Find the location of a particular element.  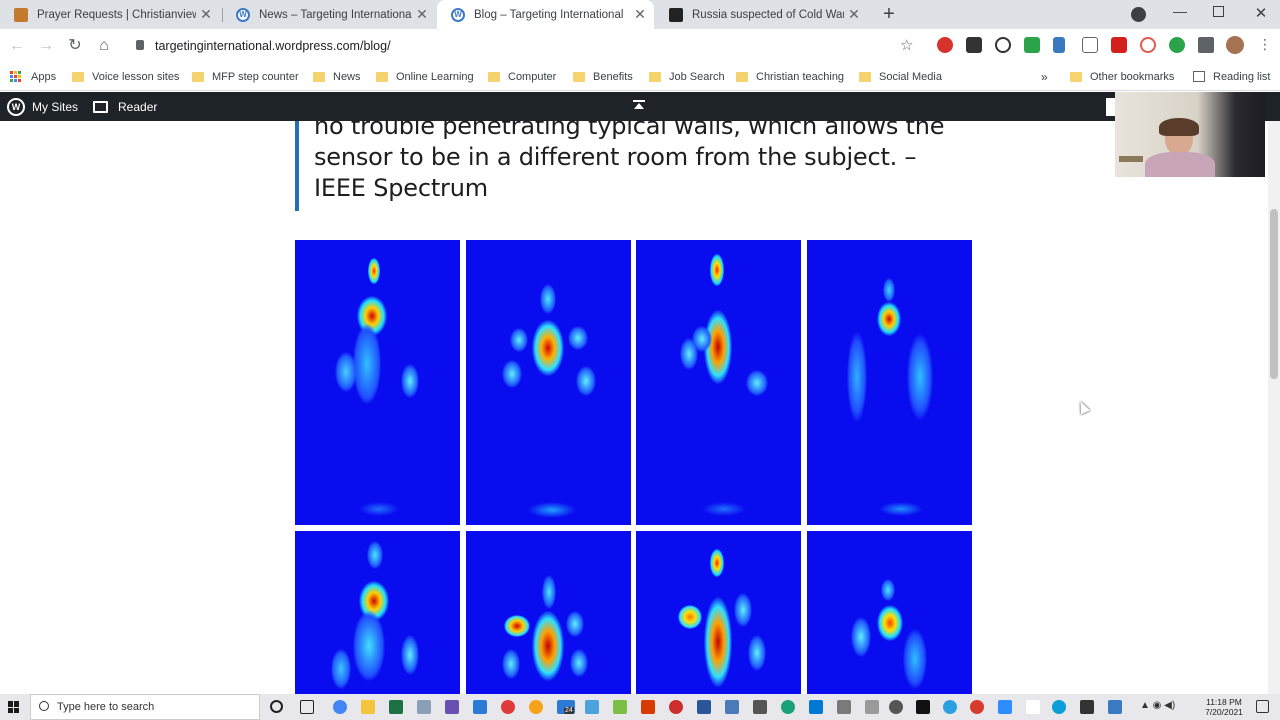

tab-title: Prayer Requests | Christianview.b is located at coordinates (116, 14).